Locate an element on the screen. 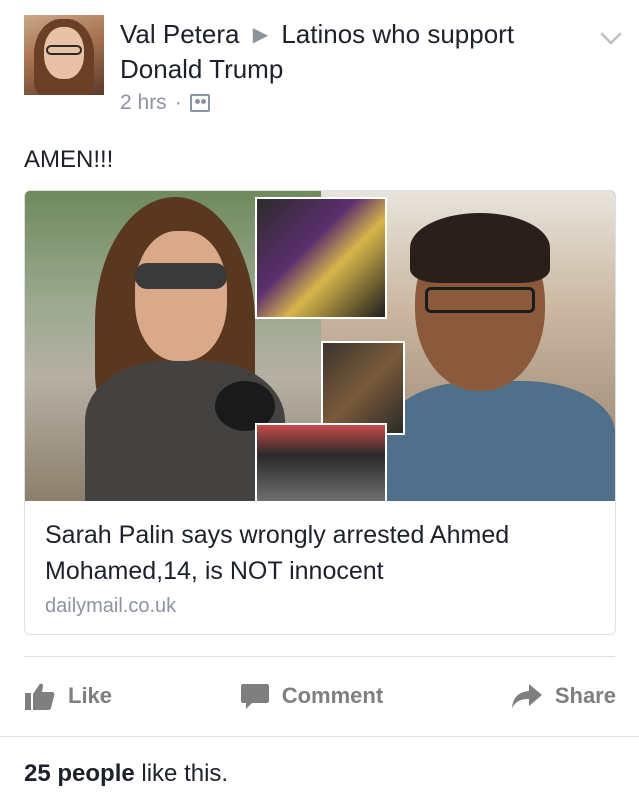  author-name: Val Petera is located at coordinates (179, 34).